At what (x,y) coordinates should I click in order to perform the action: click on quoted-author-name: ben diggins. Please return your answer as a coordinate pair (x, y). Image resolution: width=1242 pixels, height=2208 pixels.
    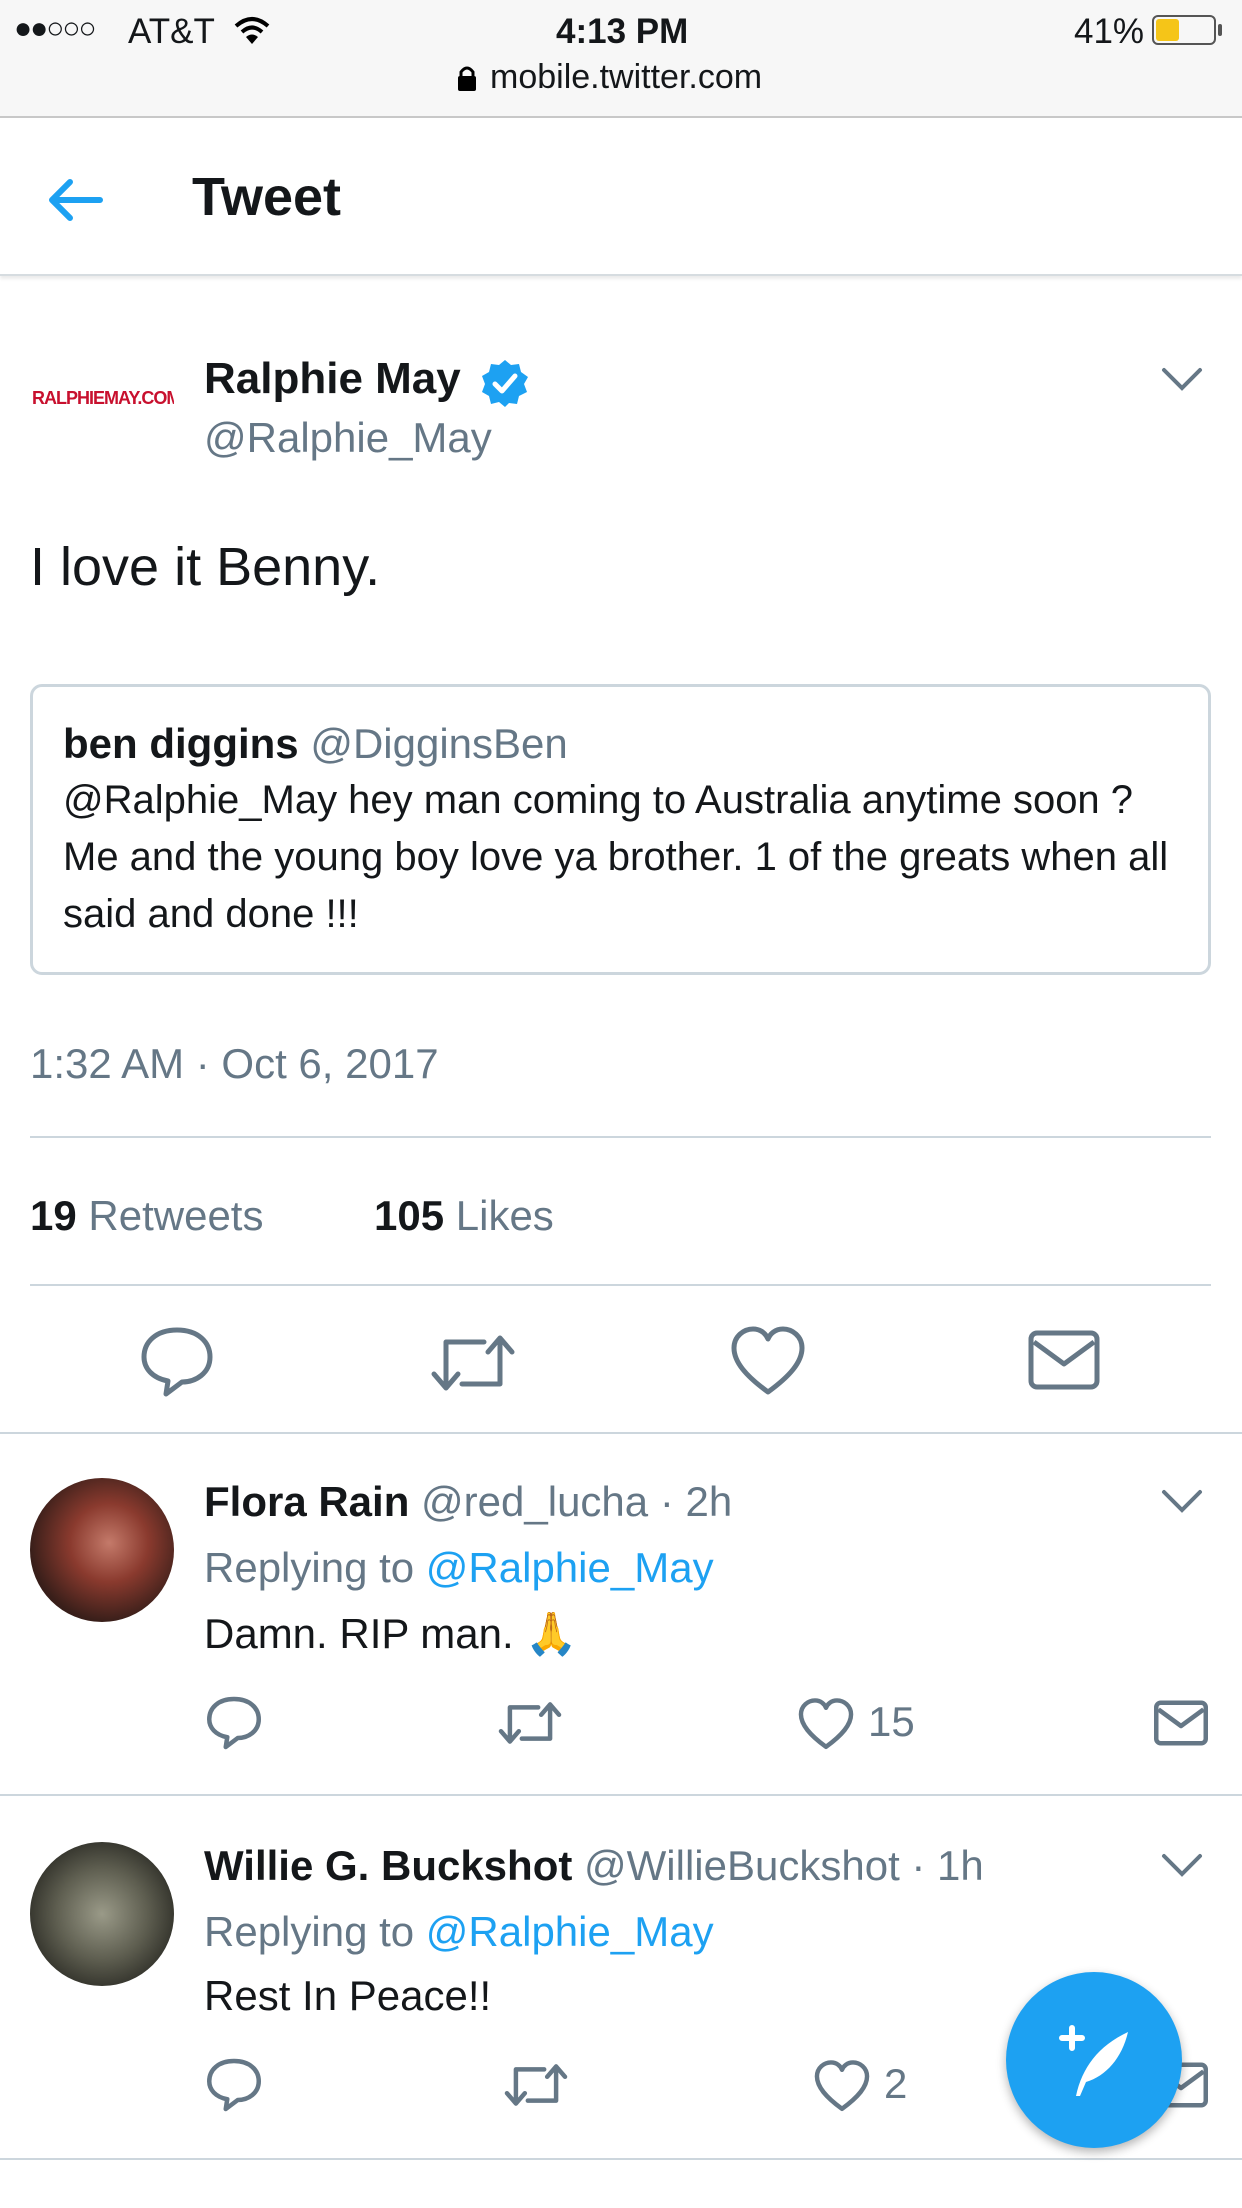
    Looking at the image, I should click on (181, 743).